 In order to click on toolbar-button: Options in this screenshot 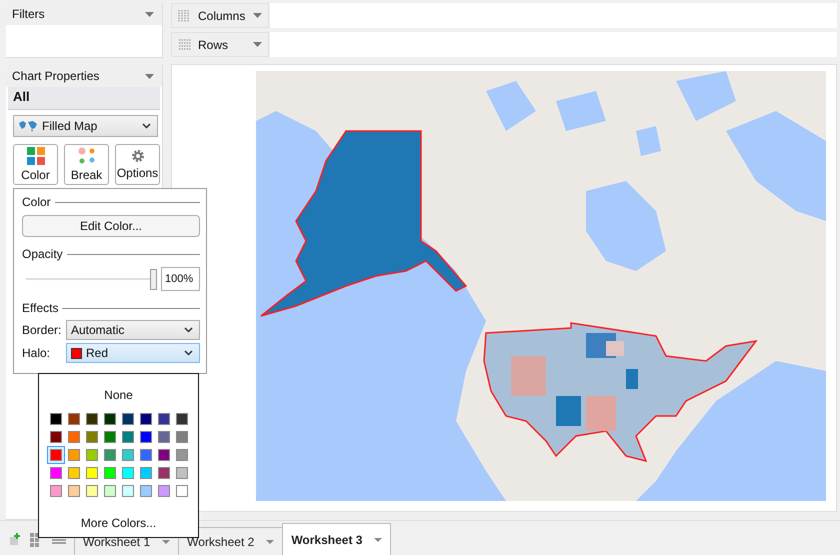, I will do `click(137, 164)`.